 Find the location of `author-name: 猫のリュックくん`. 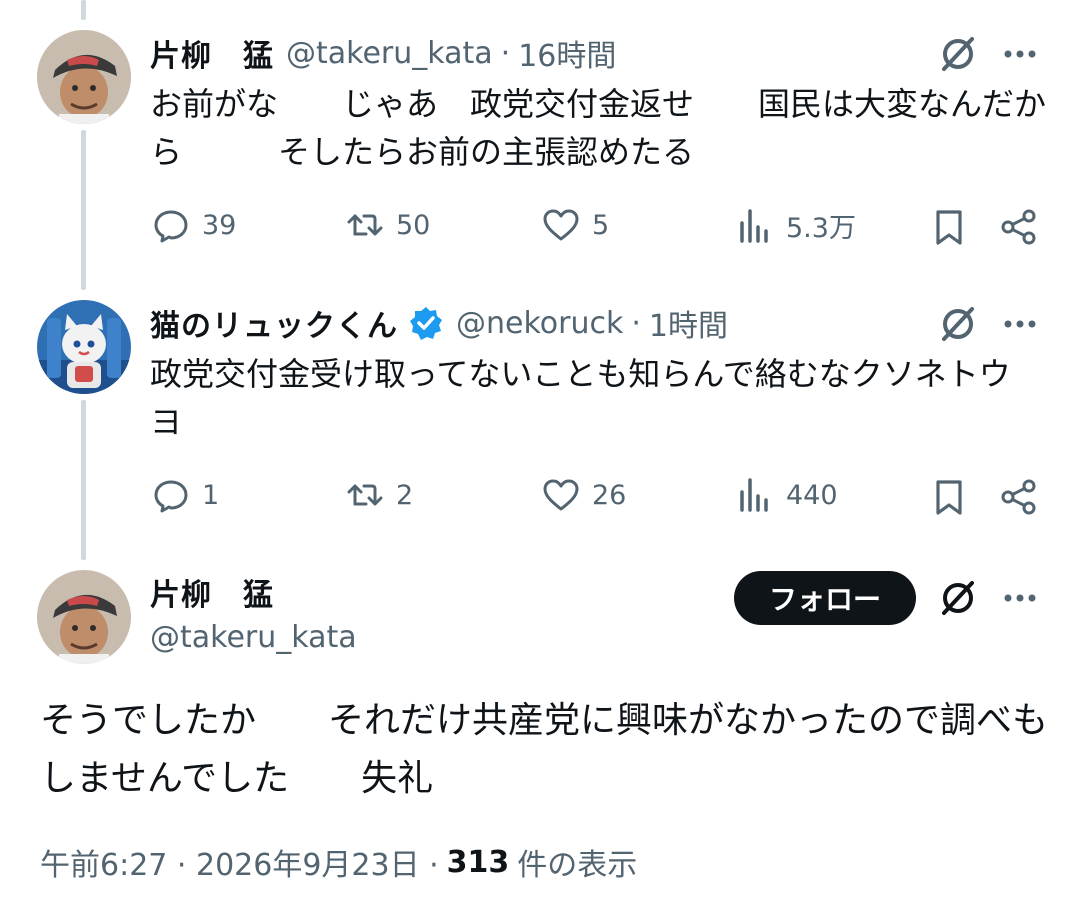

author-name: 猫のリュックくん is located at coordinates (274, 323).